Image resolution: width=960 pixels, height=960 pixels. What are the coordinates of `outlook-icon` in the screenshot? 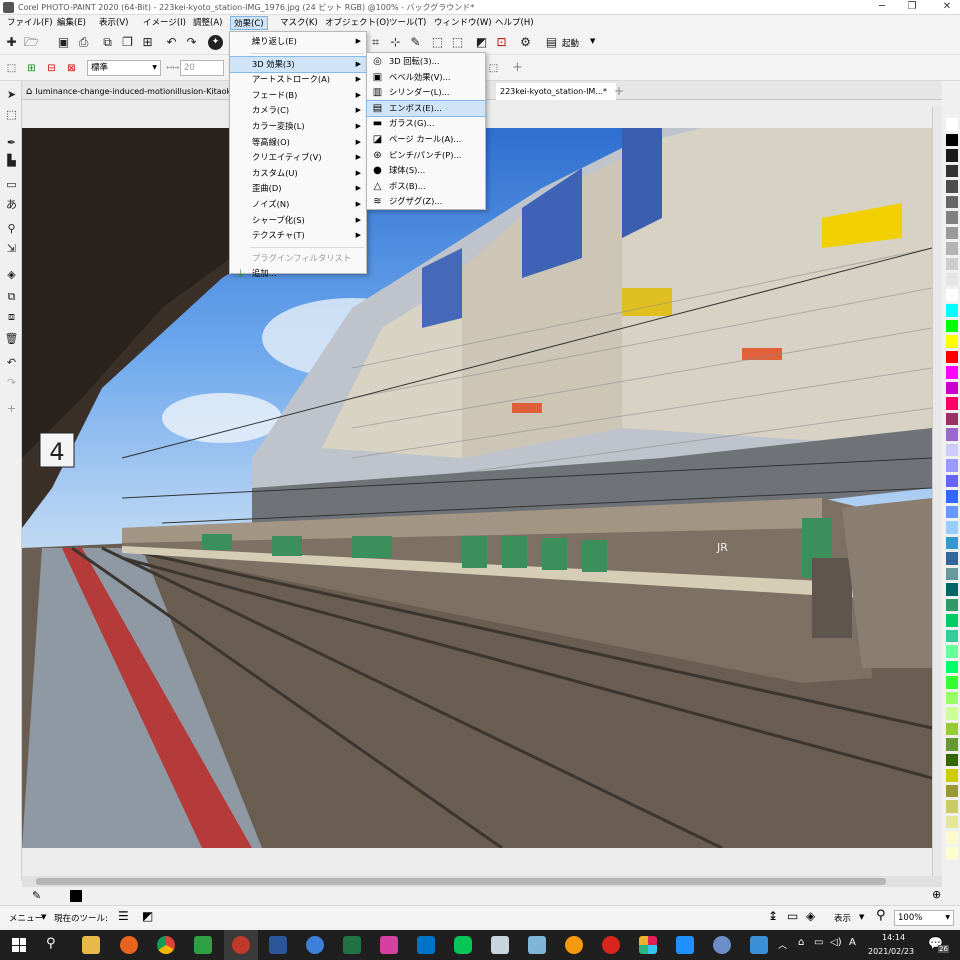 It's located at (426, 945).